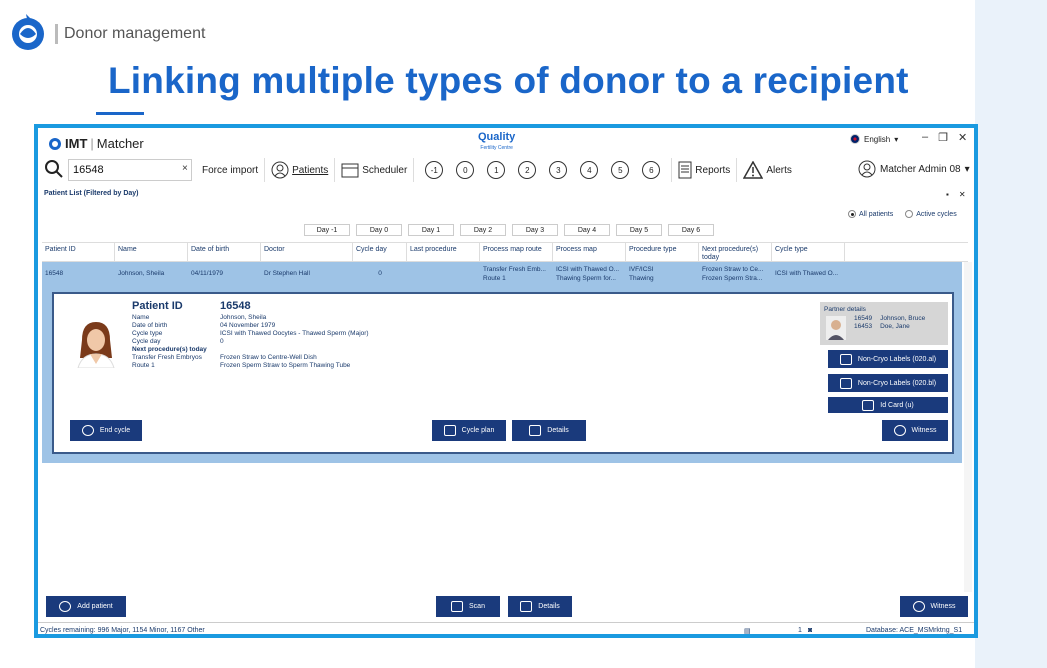 The height and width of the screenshot is (668, 1047). Describe the element at coordinates (494, 278) in the screenshot. I see `route-line-2: Route 1` at that location.